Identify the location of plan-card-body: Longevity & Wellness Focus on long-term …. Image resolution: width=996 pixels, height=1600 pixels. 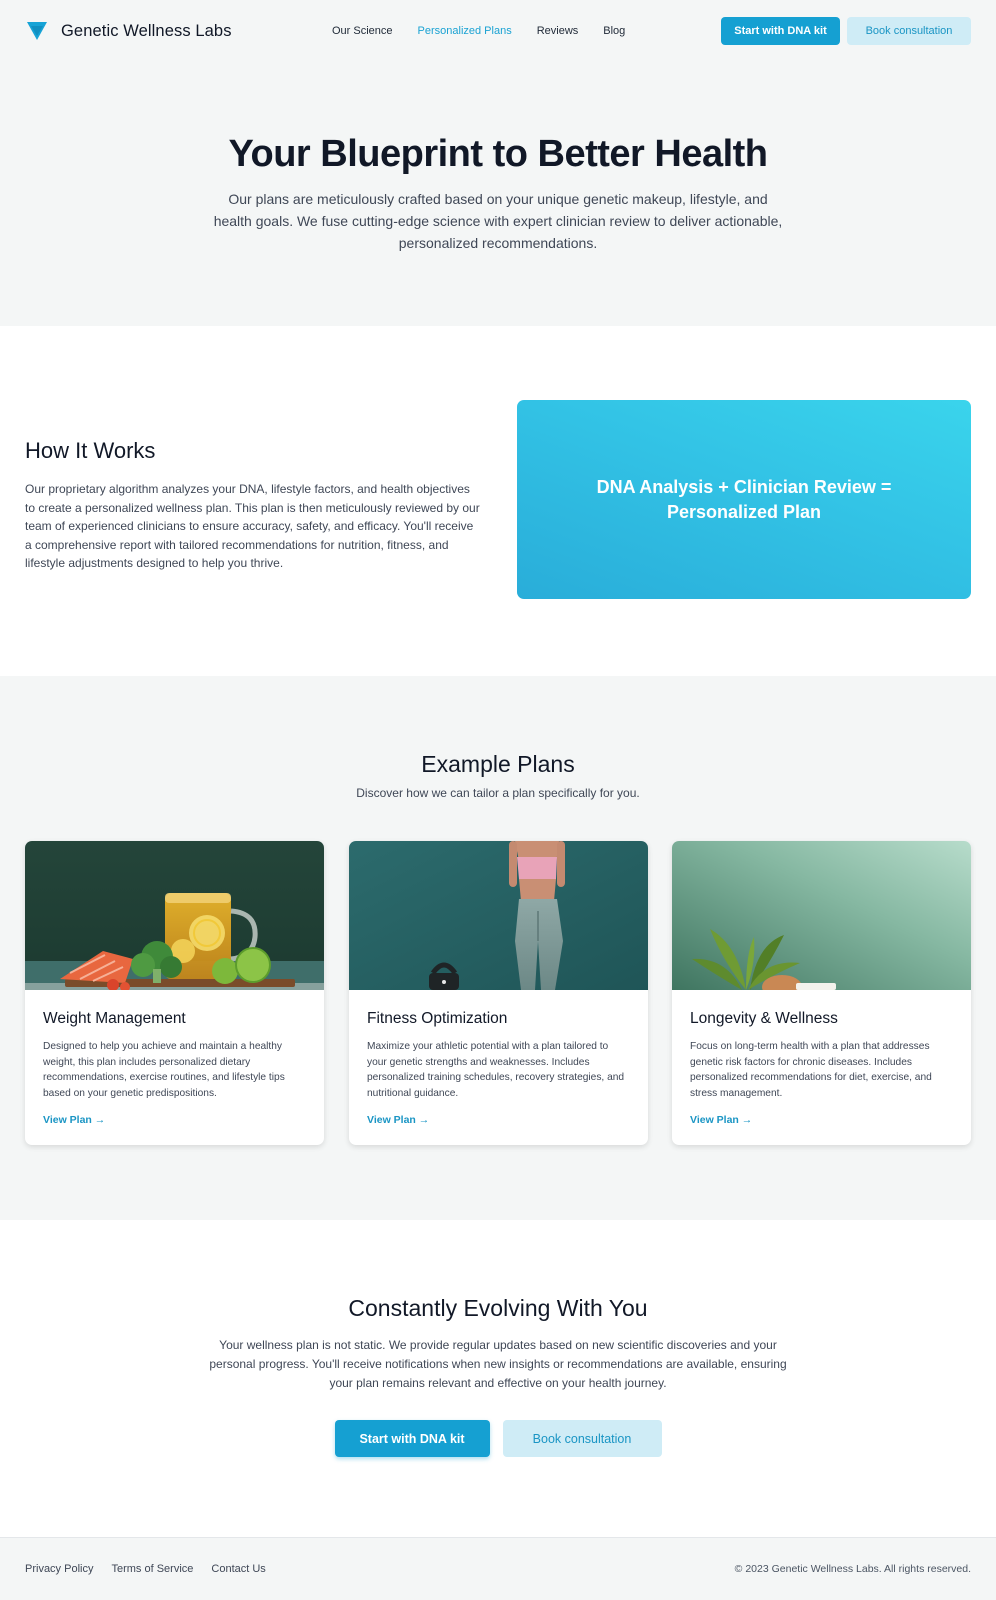
(821, 1059).